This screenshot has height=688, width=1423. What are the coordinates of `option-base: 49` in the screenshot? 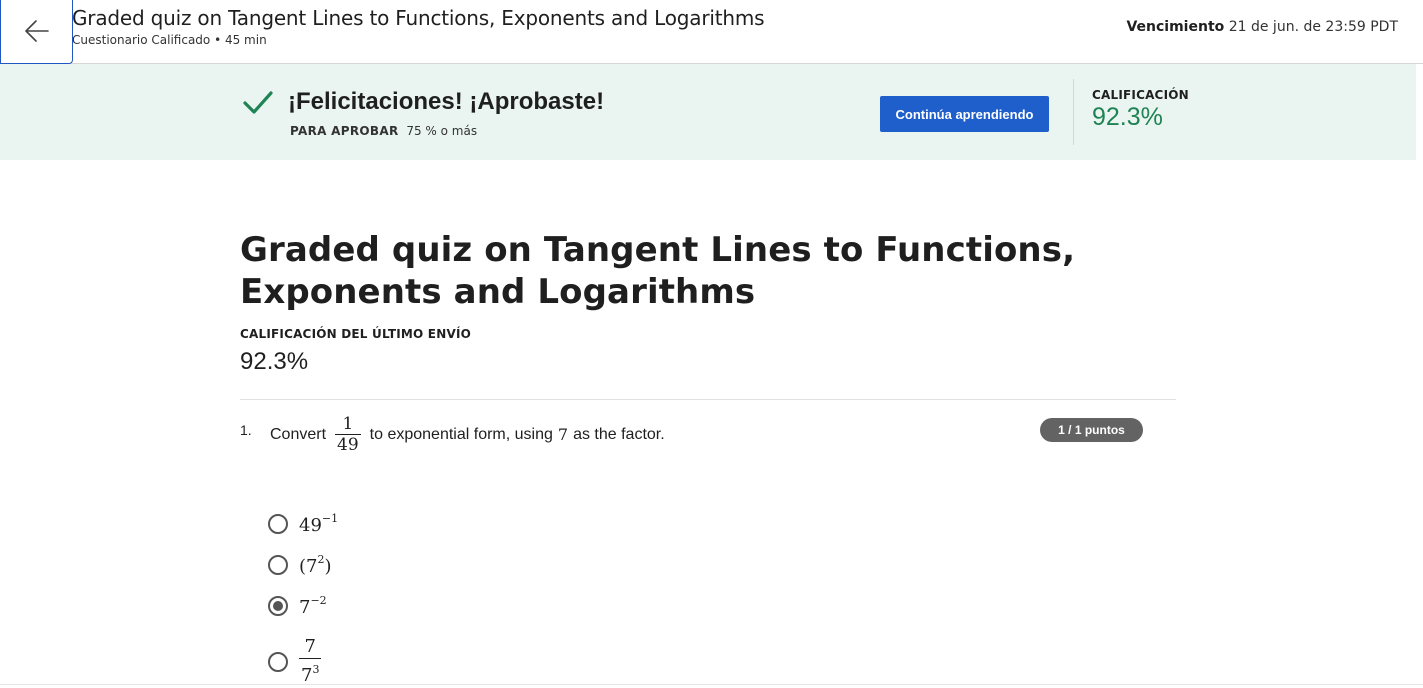 It's located at (310, 525).